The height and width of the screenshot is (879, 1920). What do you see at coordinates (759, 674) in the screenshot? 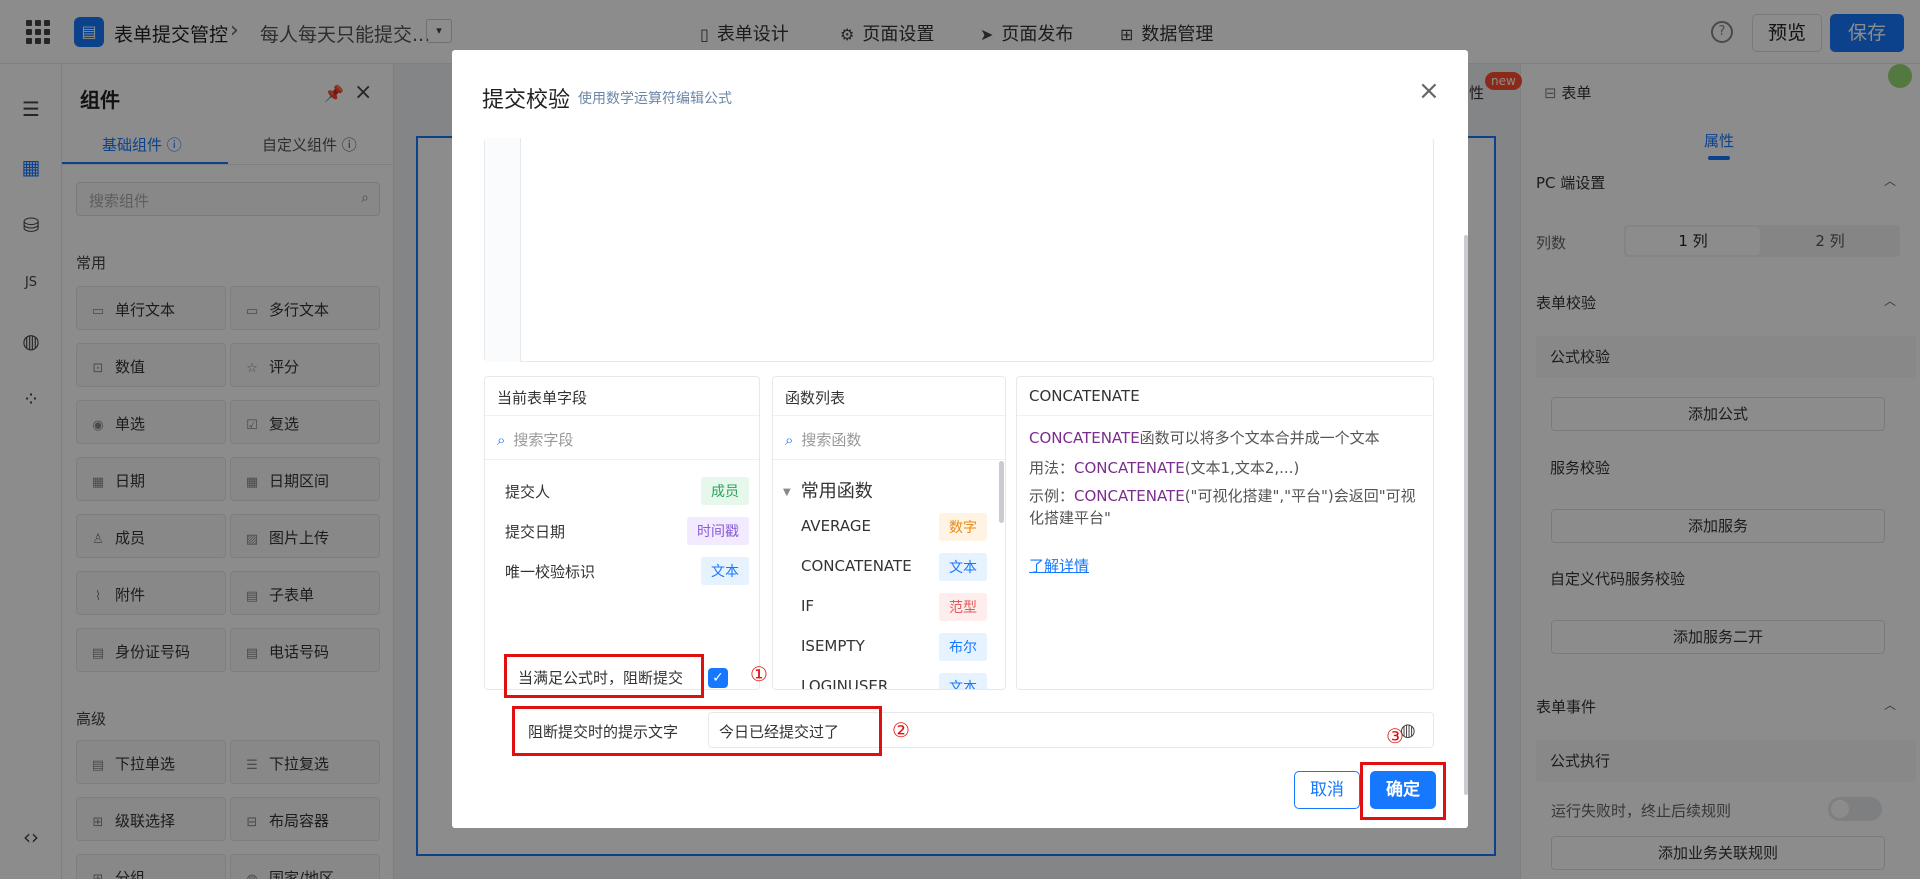
I see `marker-1: ①` at bounding box center [759, 674].